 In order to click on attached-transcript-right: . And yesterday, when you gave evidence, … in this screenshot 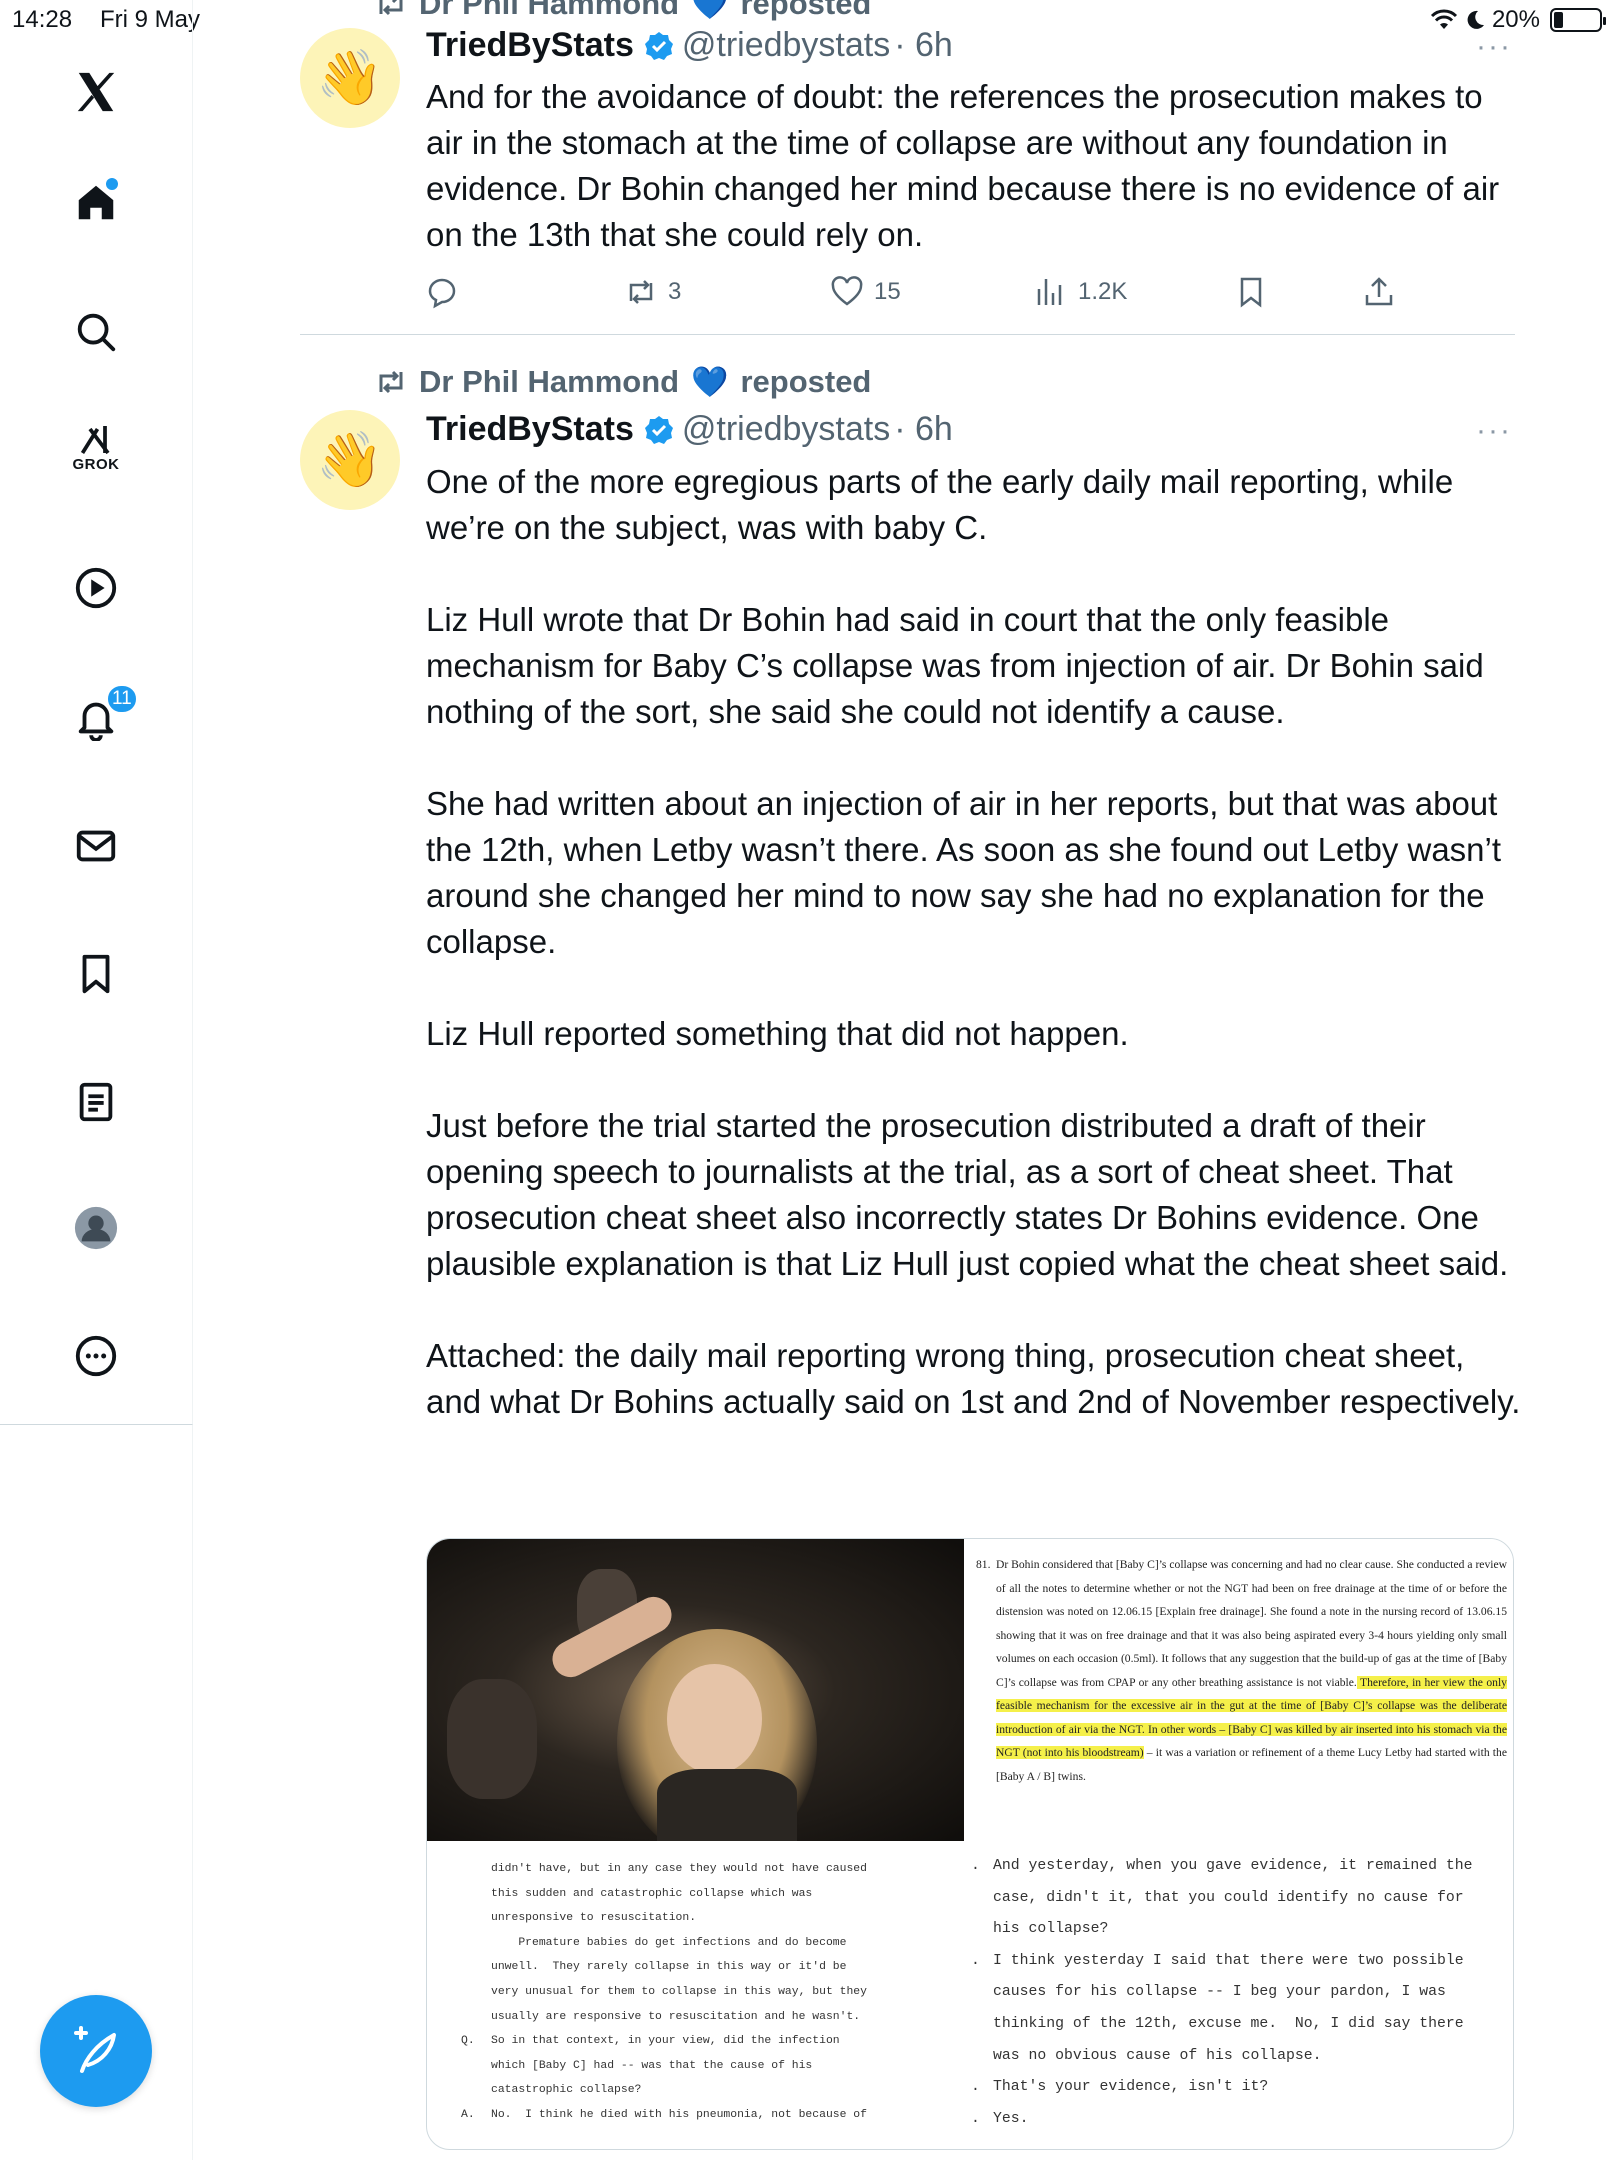, I will do `click(1242, 1995)`.